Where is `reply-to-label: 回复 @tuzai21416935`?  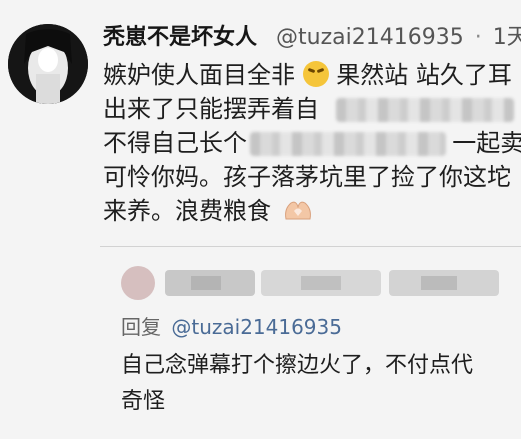 reply-to-label: 回复 @tuzai21416935 is located at coordinates (231, 327).